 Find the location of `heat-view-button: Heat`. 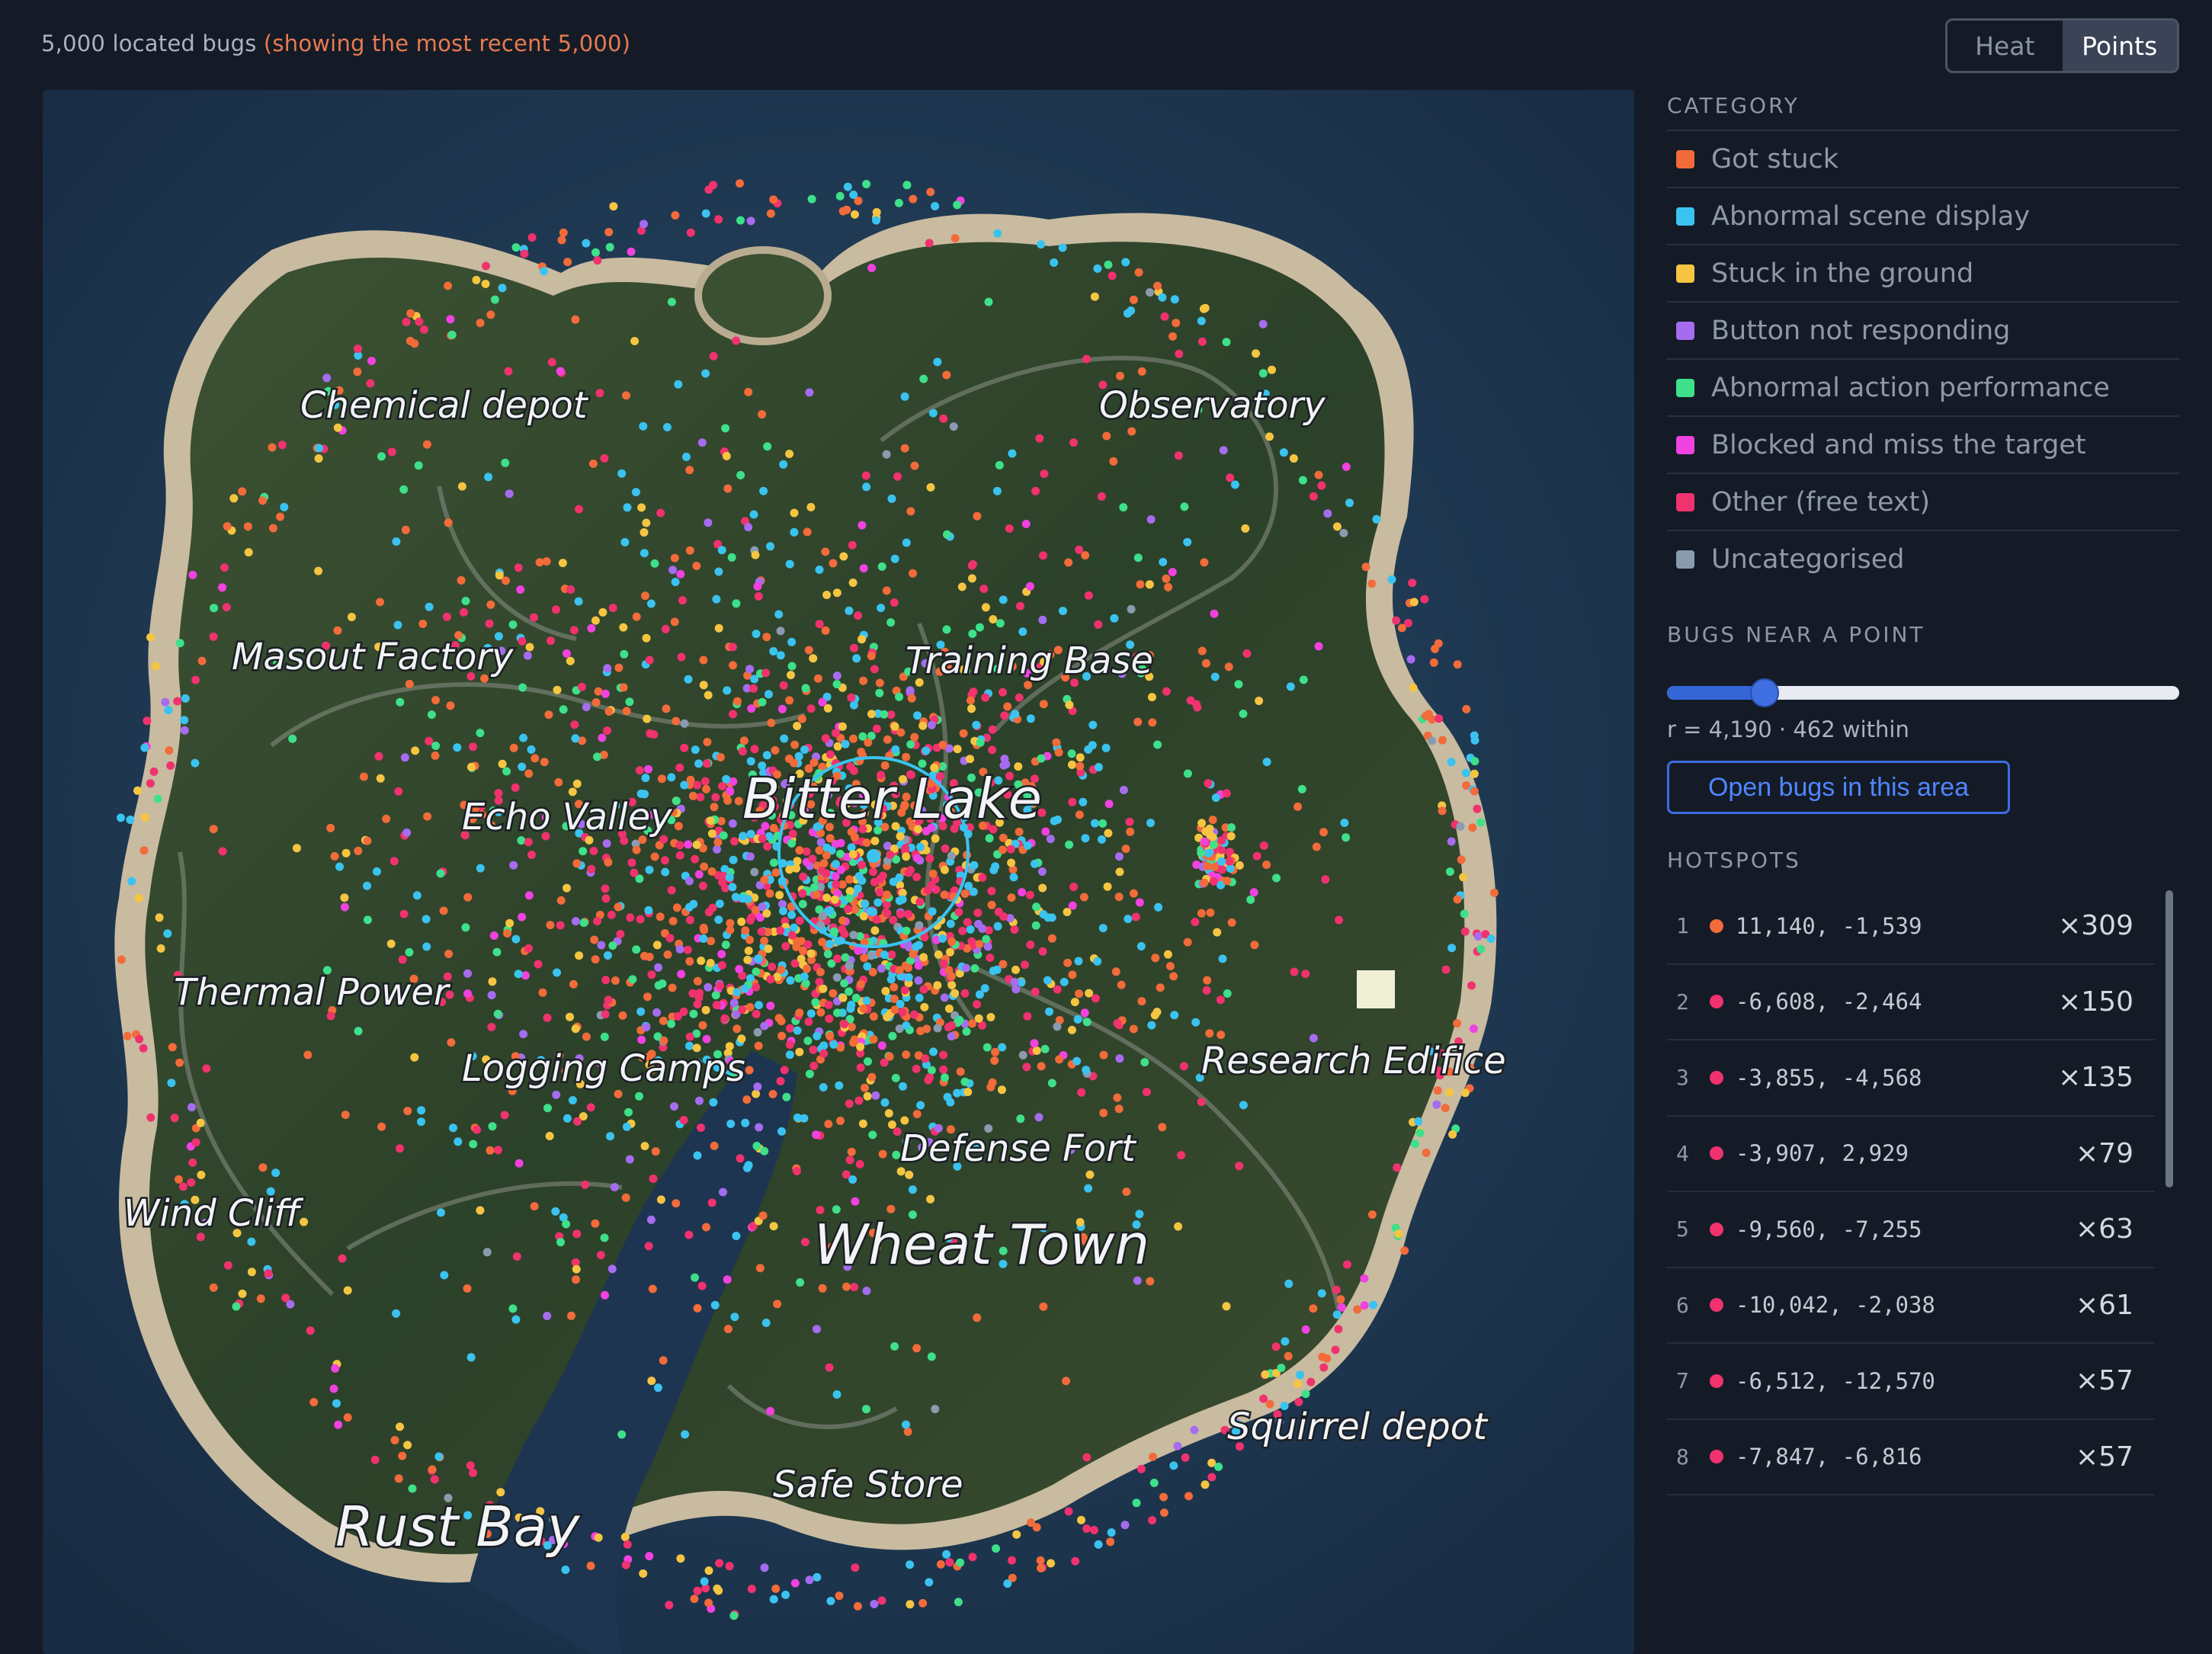

heat-view-button: Heat is located at coordinates (2005, 46).